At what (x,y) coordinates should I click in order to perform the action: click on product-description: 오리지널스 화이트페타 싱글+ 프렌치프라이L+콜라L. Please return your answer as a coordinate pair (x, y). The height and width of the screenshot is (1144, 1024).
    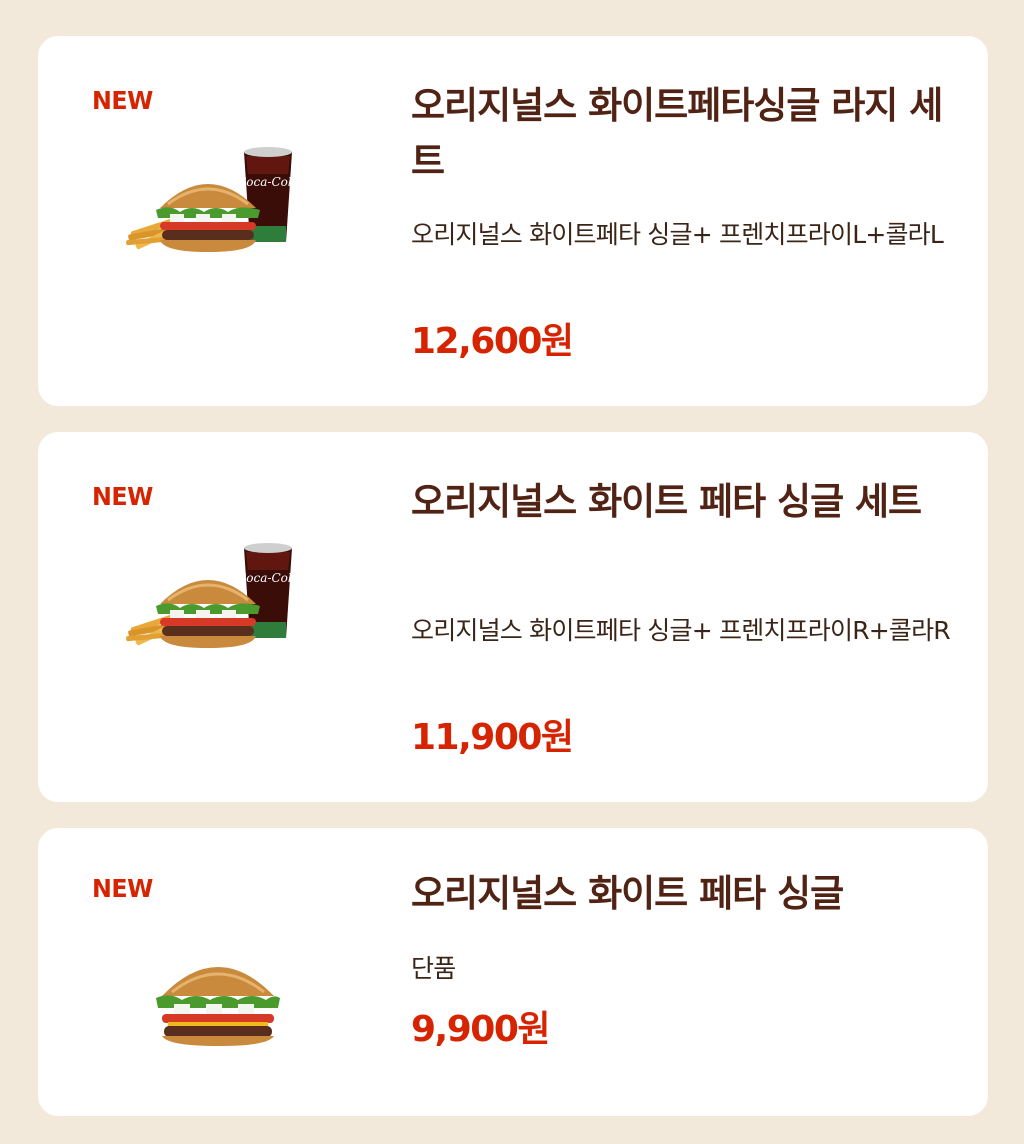
    Looking at the image, I should click on (677, 234).